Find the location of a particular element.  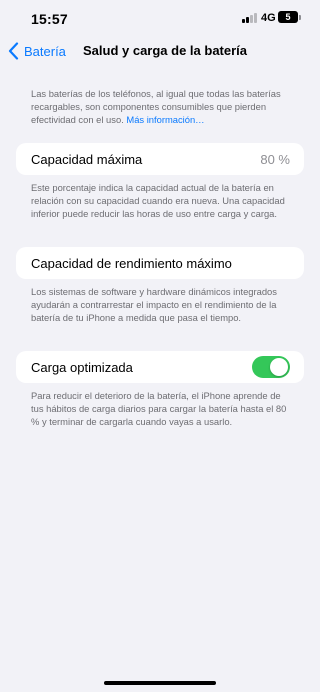

battery-tip is located at coordinates (300, 17).